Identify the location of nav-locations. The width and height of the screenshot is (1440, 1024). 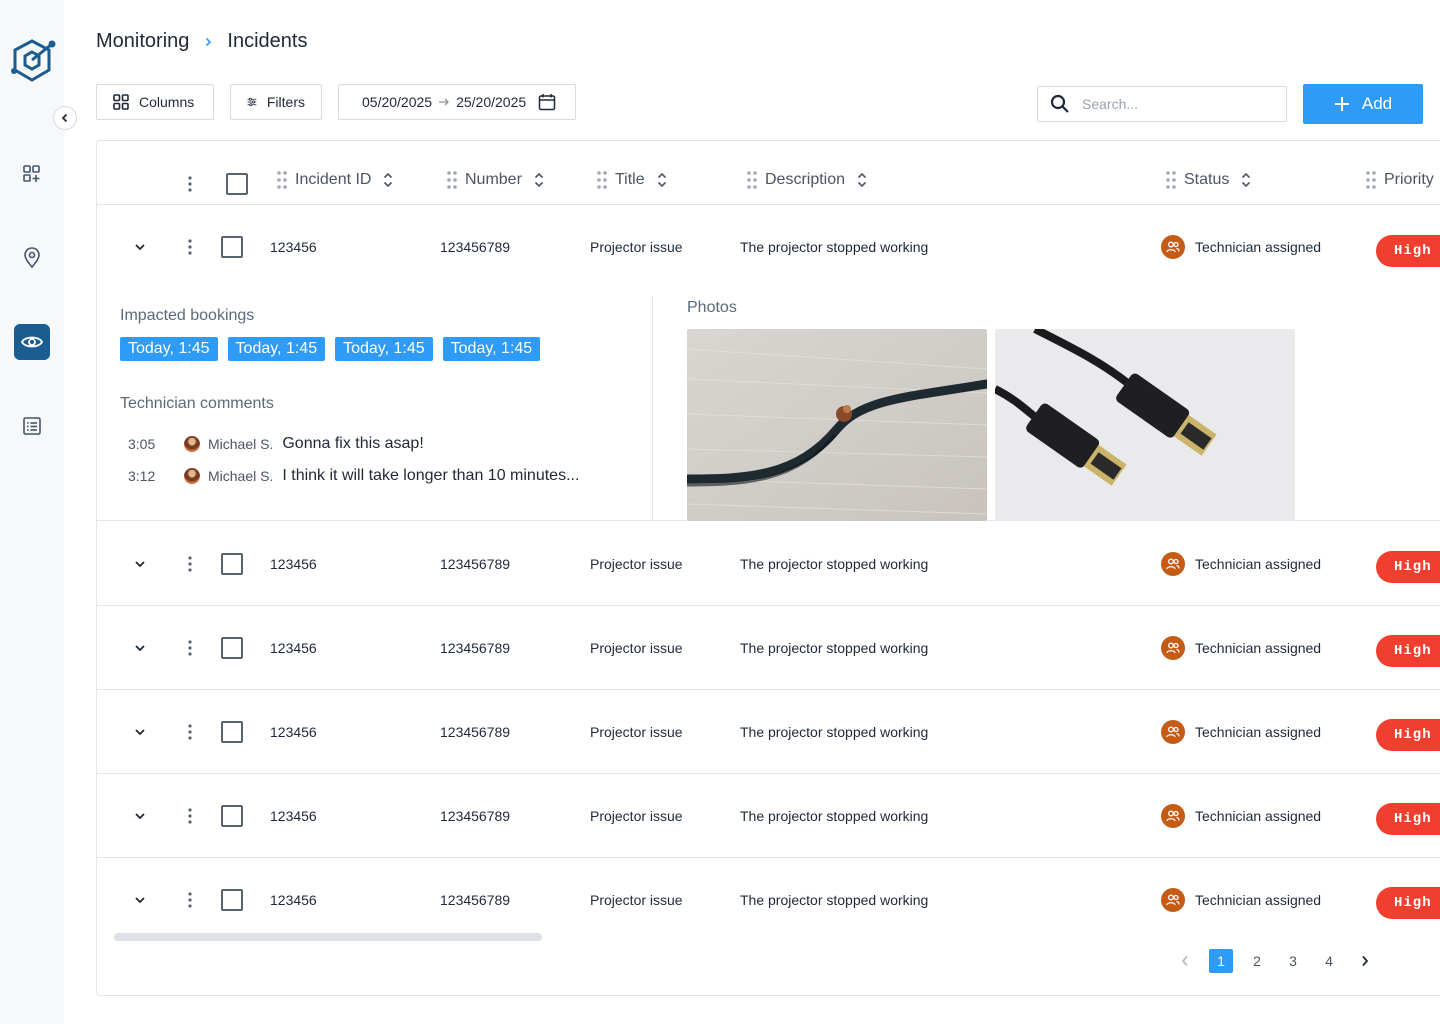
(32, 258).